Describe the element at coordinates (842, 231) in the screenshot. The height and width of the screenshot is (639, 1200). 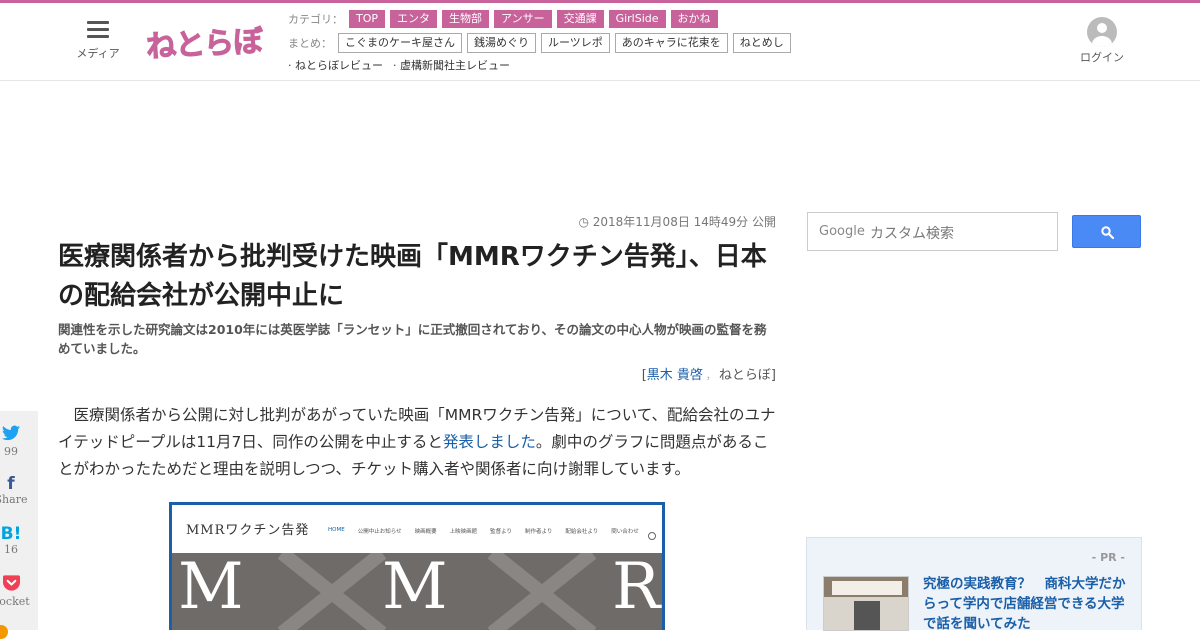
I see `google-brand-label: Google` at that location.